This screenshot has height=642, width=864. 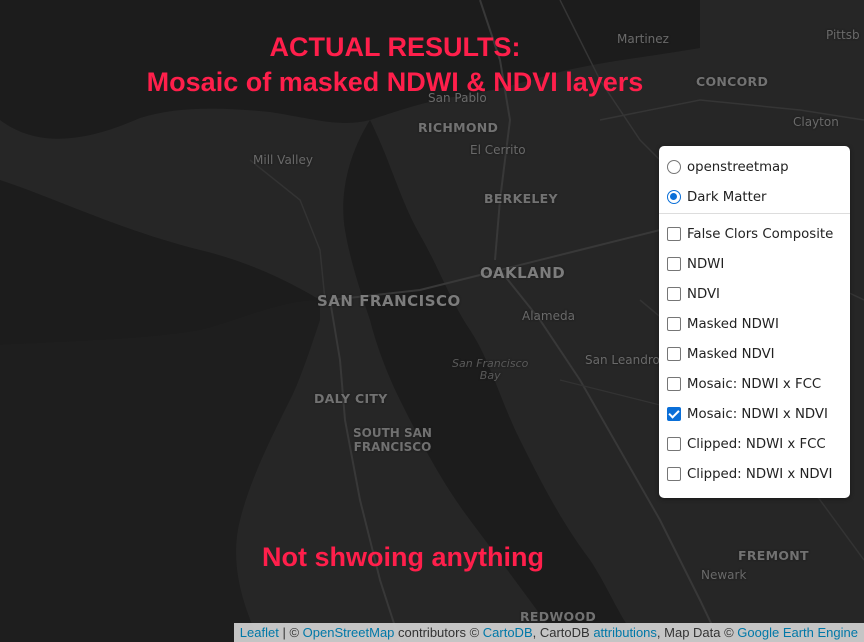 What do you see at coordinates (674, 197) in the screenshot?
I see `radio-dark-matter` at bounding box center [674, 197].